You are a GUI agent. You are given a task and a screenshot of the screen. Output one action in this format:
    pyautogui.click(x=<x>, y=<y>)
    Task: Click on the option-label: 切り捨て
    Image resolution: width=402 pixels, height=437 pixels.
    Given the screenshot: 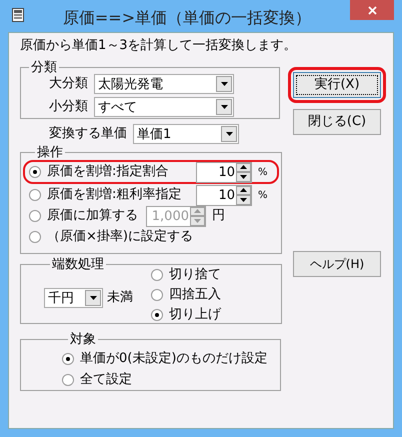 What is the action you would take?
    pyautogui.click(x=195, y=275)
    